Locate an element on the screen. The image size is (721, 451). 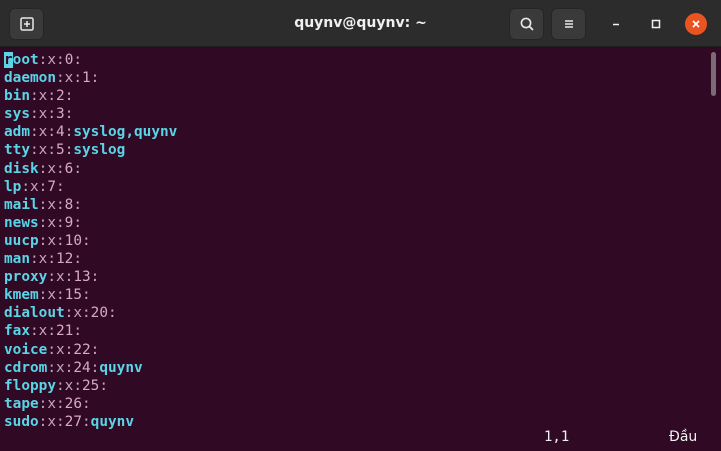
group-line: sys:x:3: is located at coordinates (39, 114).